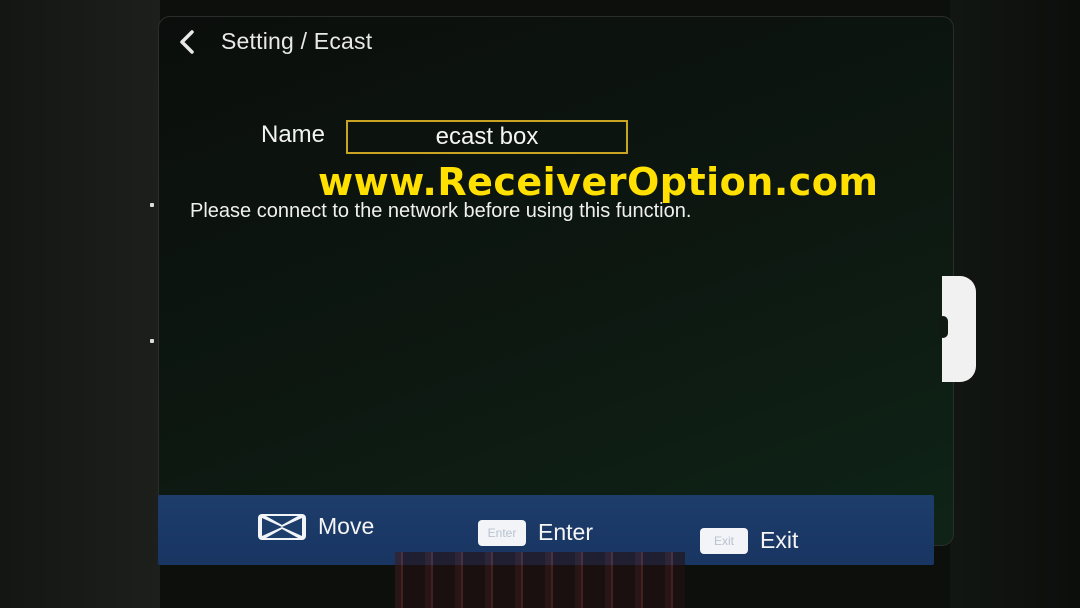 This screenshot has height=608, width=1080. I want to click on name-label: Name, so click(293, 134).